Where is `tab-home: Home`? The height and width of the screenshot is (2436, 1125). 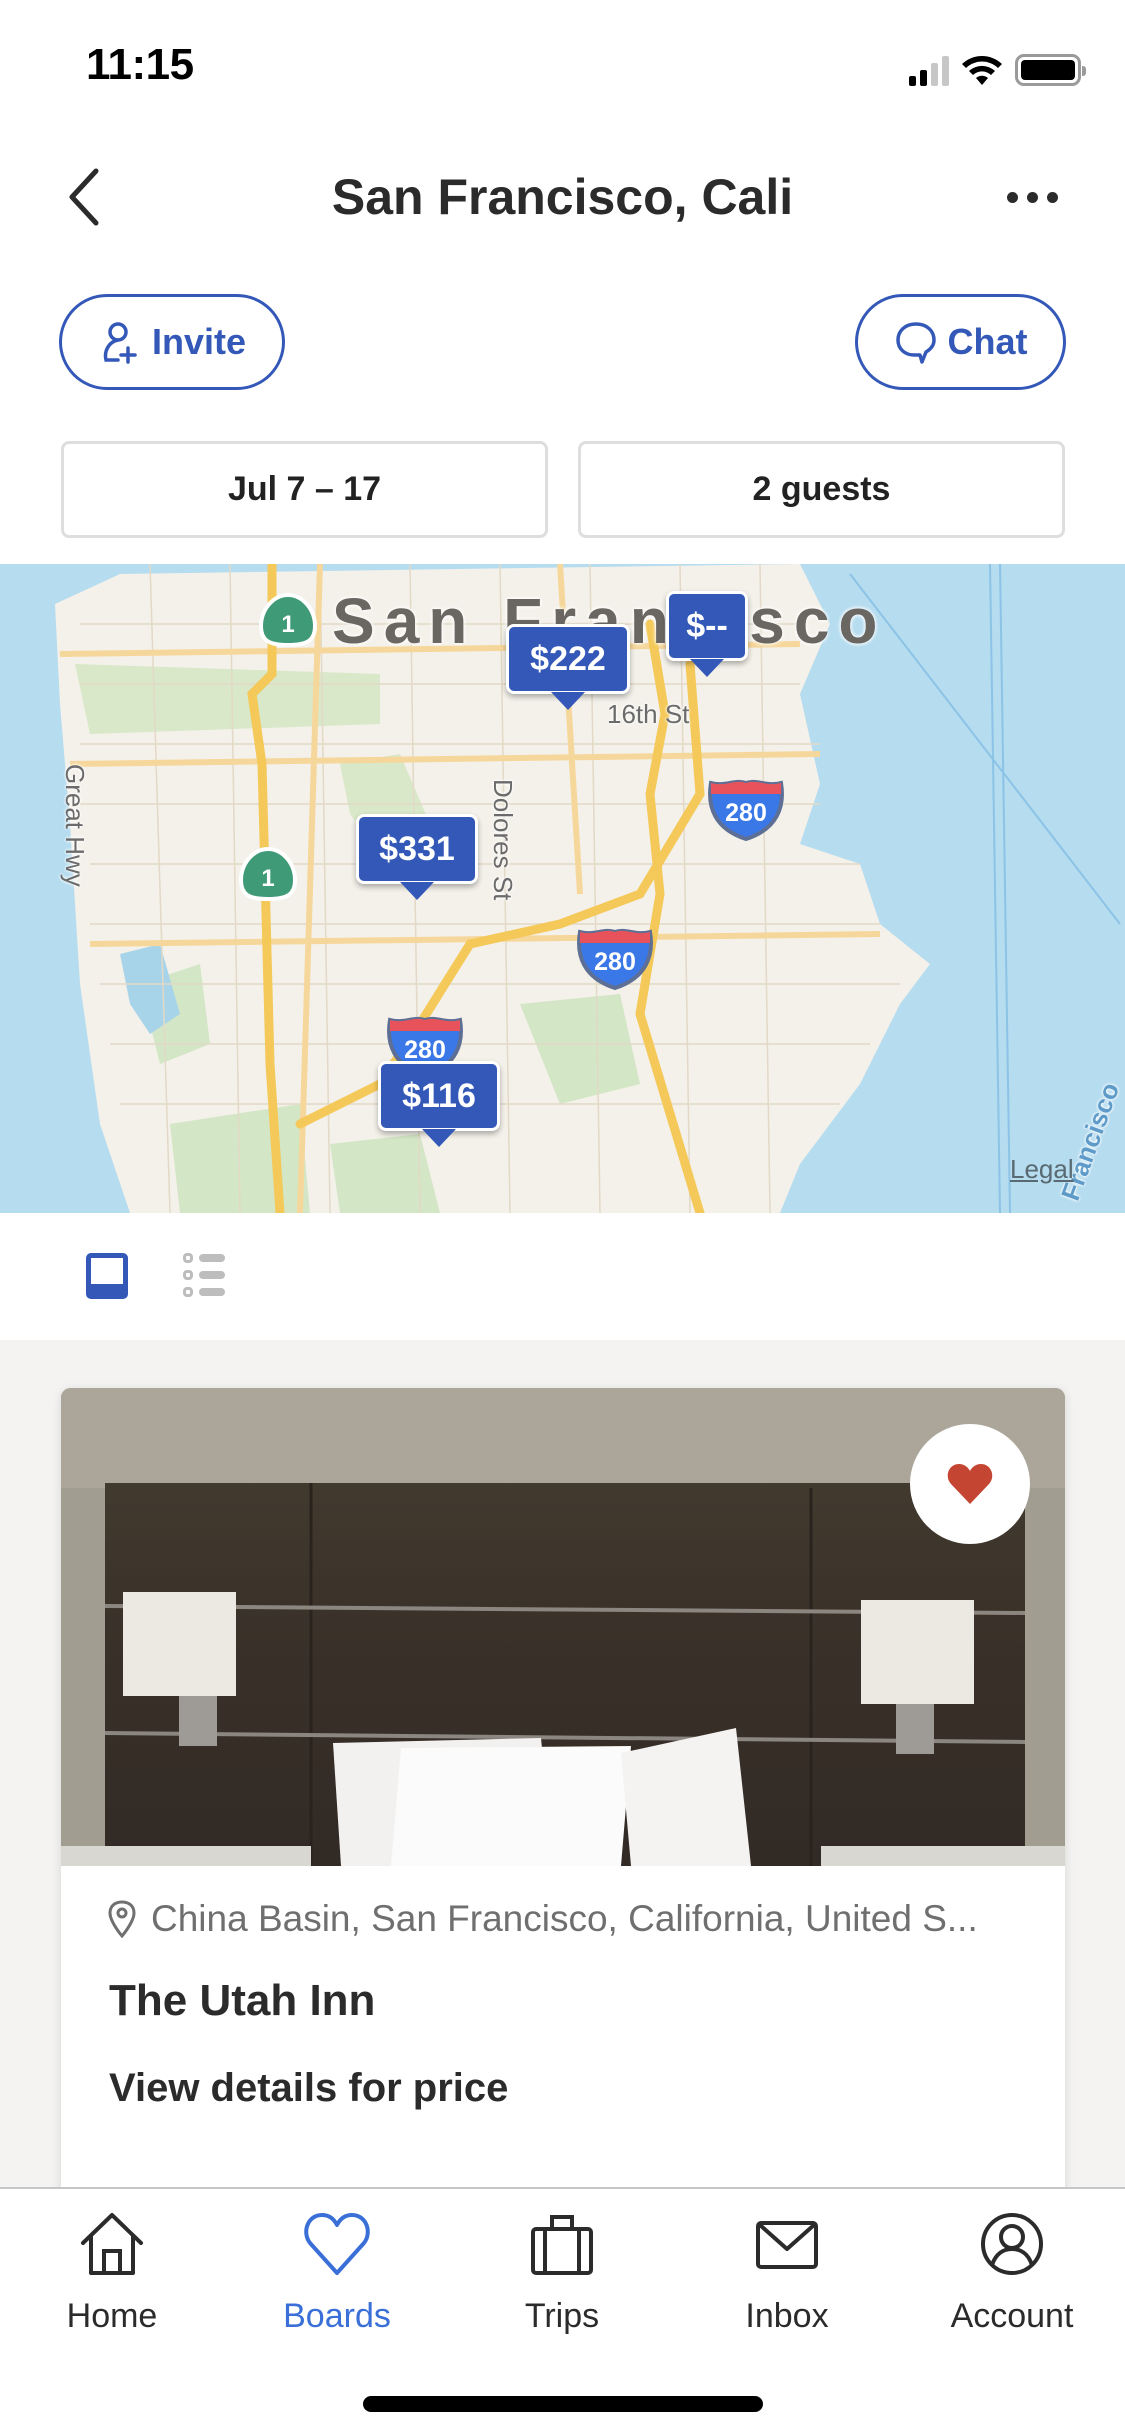
tab-home: Home is located at coordinates (112, 2272).